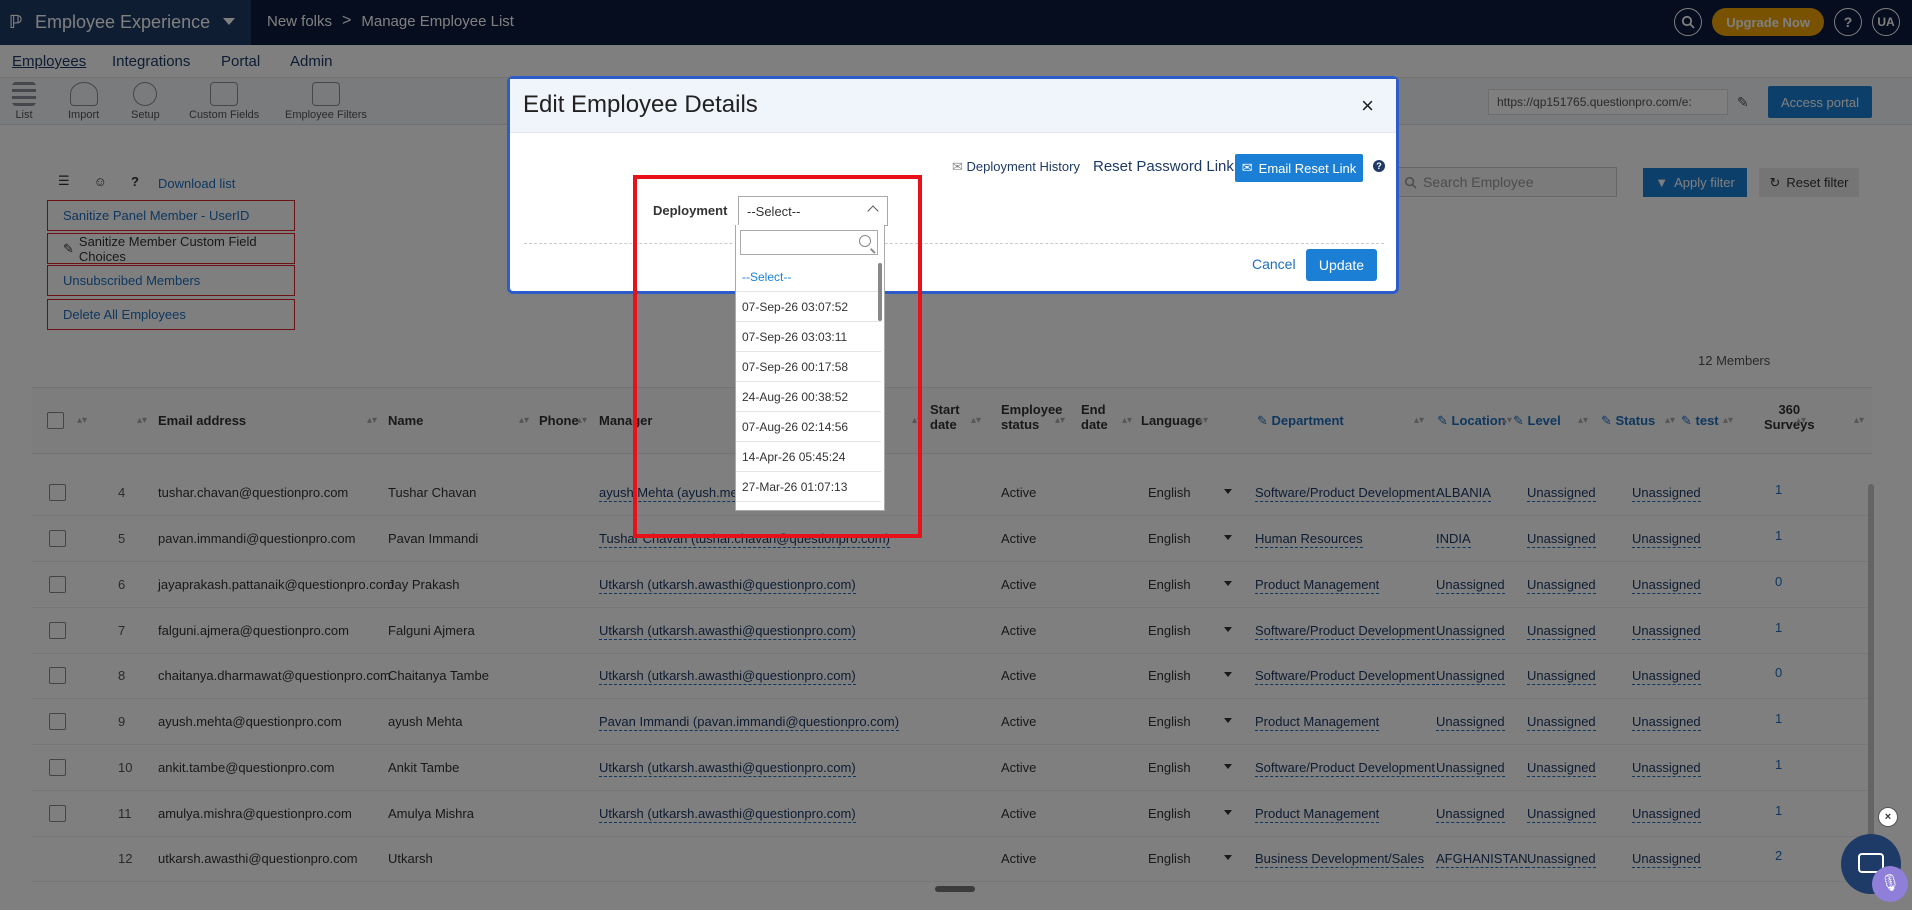  I want to click on update-button: Update, so click(1341, 265).